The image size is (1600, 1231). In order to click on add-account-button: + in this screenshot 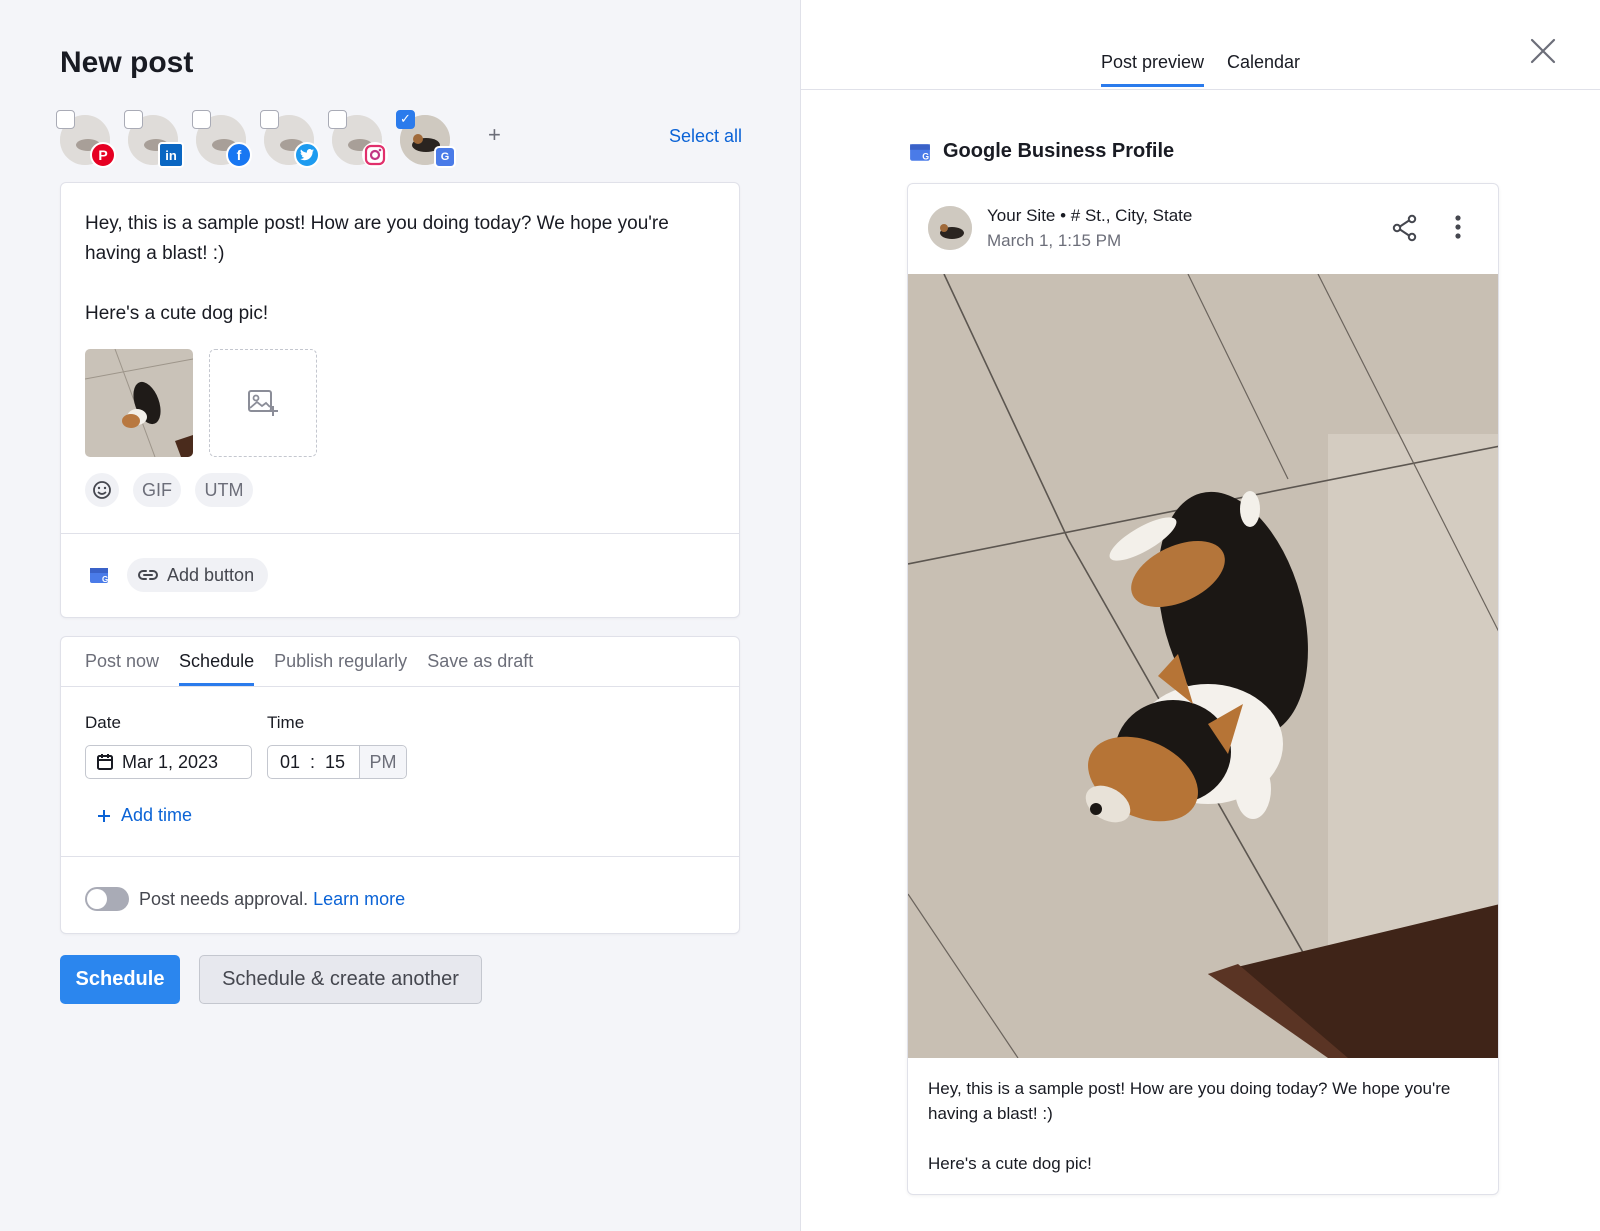, I will do `click(494, 135)`.